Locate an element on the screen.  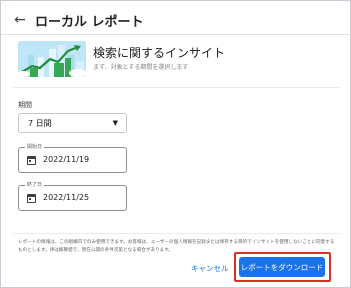
end-date-value: 2022/11/25 is located at coordinates (66, 197).